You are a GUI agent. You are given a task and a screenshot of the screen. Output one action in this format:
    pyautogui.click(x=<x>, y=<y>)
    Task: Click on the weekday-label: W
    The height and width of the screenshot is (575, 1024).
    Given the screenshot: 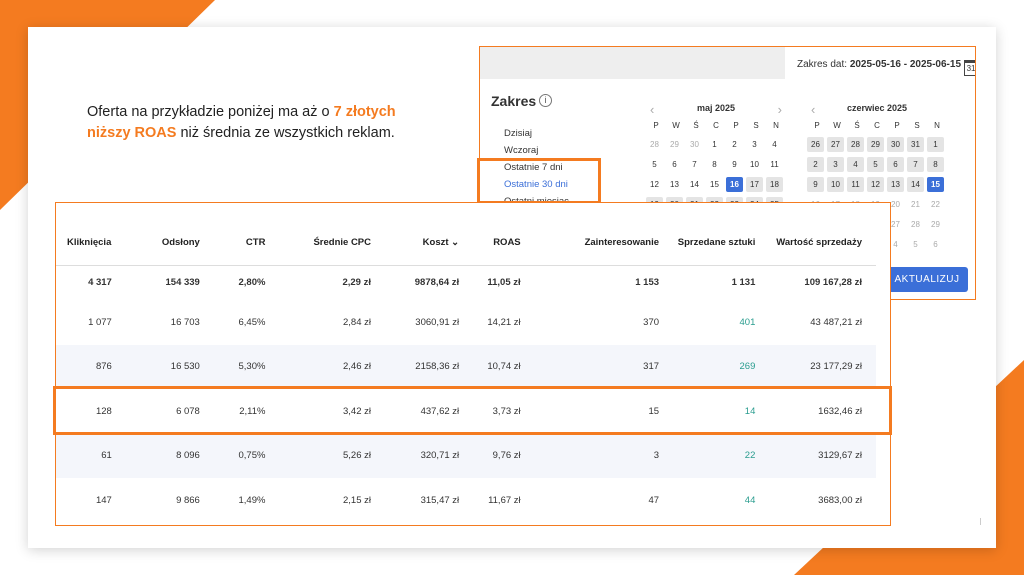 What is the action you would take?
    pyautogui.click(x=676, y=125)
    